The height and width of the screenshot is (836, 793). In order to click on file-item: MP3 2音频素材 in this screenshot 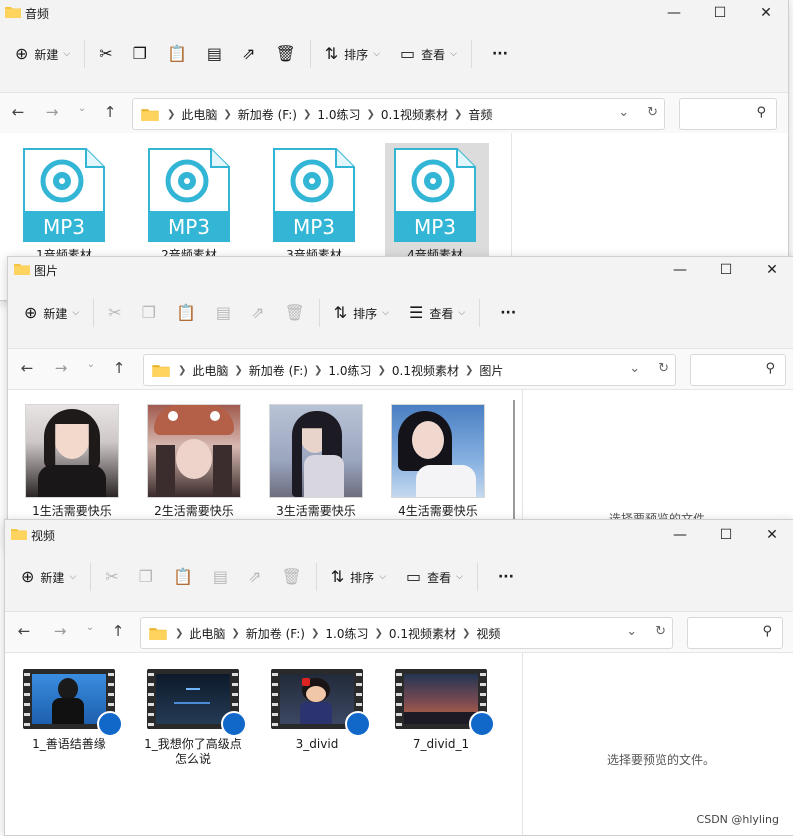, I will do `click(189, 203)`.